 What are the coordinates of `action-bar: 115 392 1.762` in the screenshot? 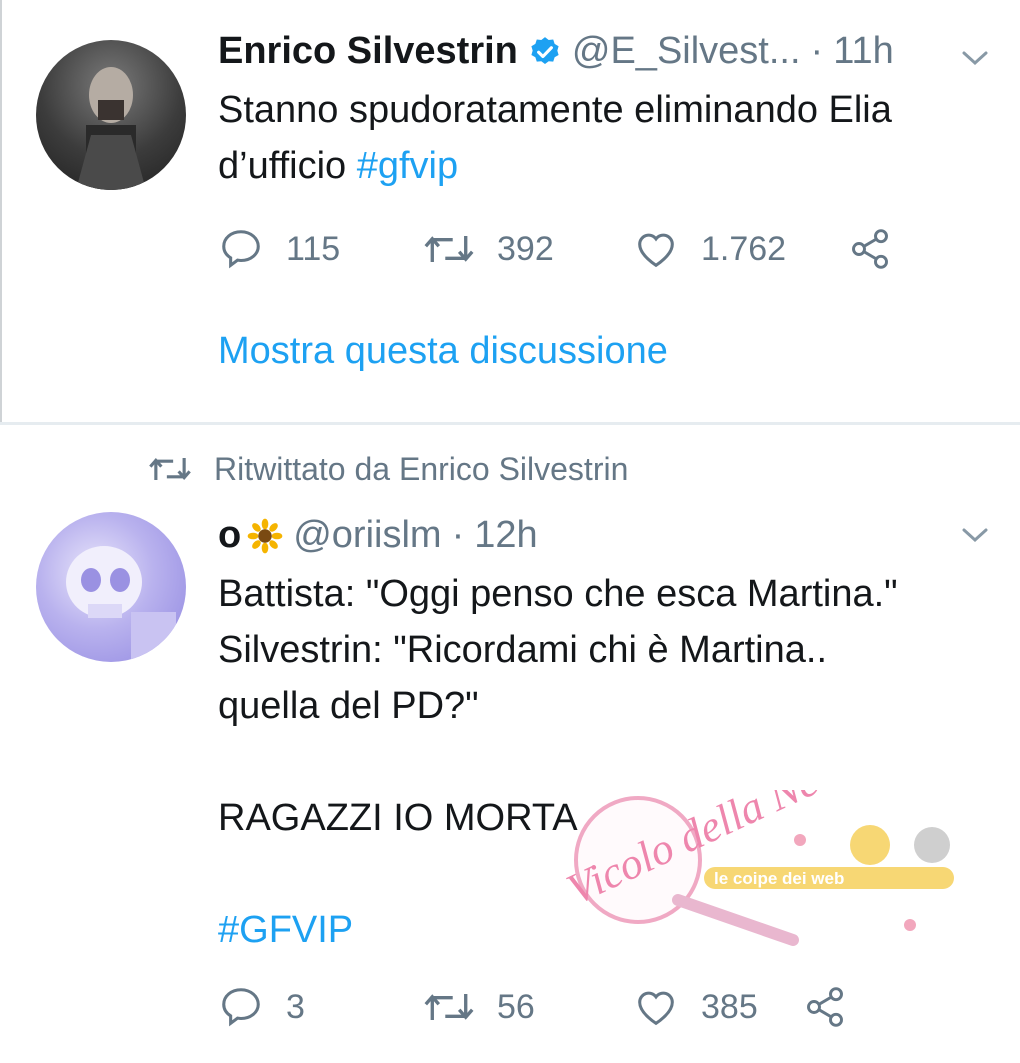 It's located at (566, 249).